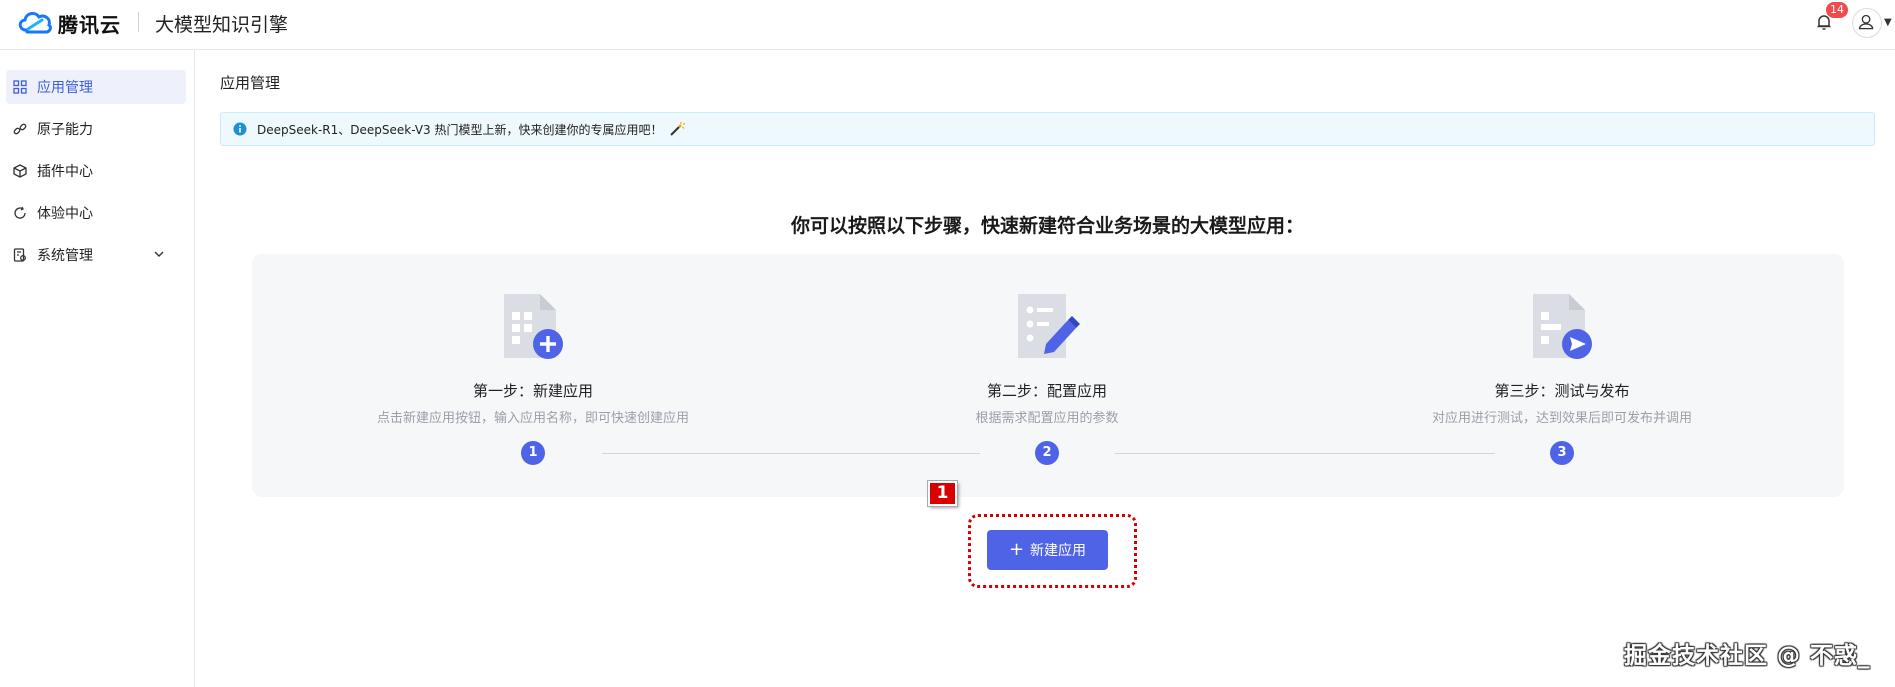  I want to click on magic-wand-icon, so click(677, 129).